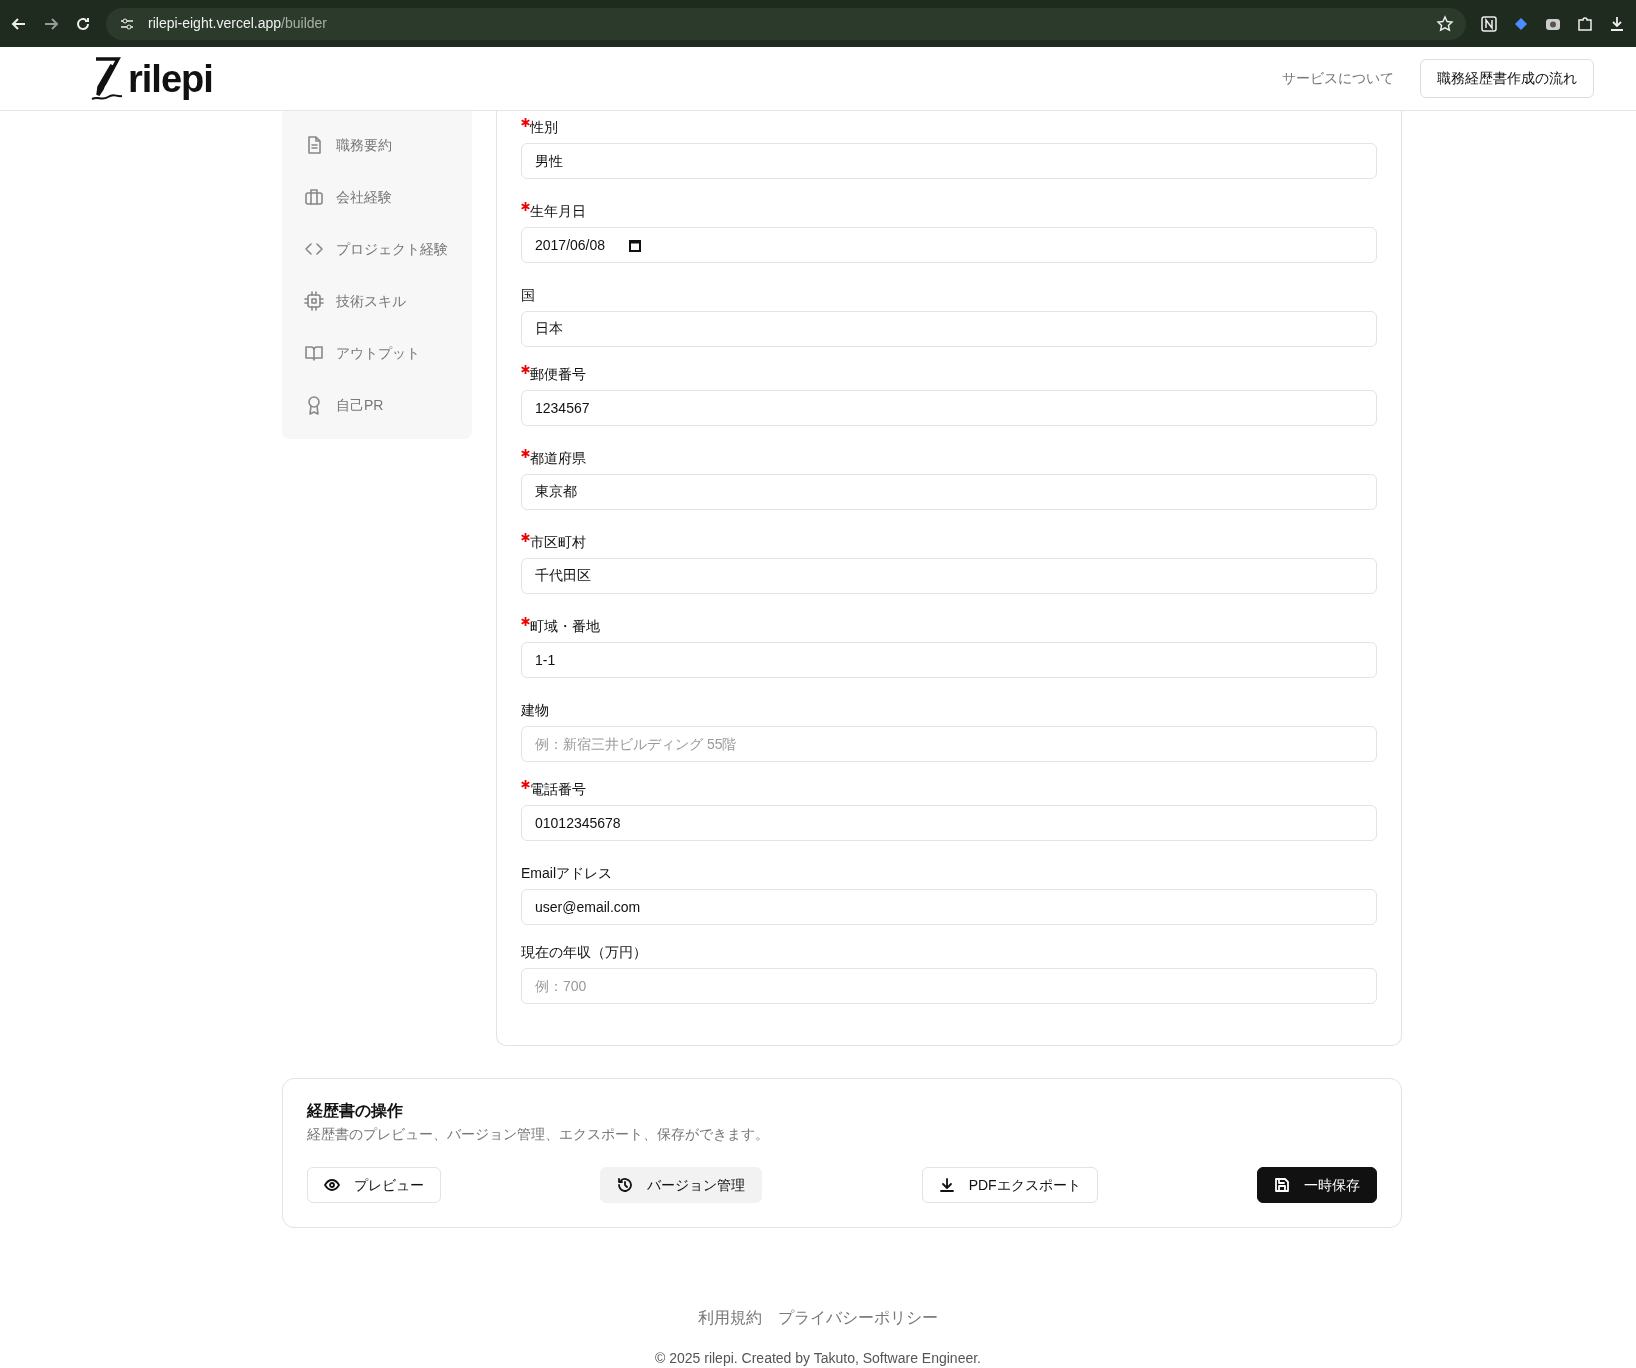 Image resolution: width=1636 pixels, height=1368 pixels. Describe the element at coordinates (377, 145) in the screenshot. I see `sidebar-item: 職務要約` at that location.